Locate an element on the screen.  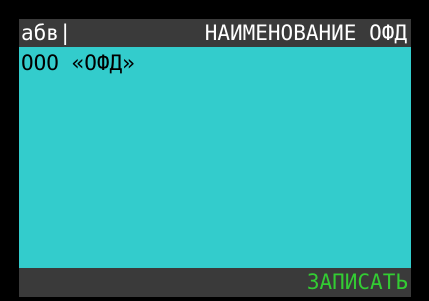
ofd-name-value: ООО «ОФД» is located at coordinates (78, 63).